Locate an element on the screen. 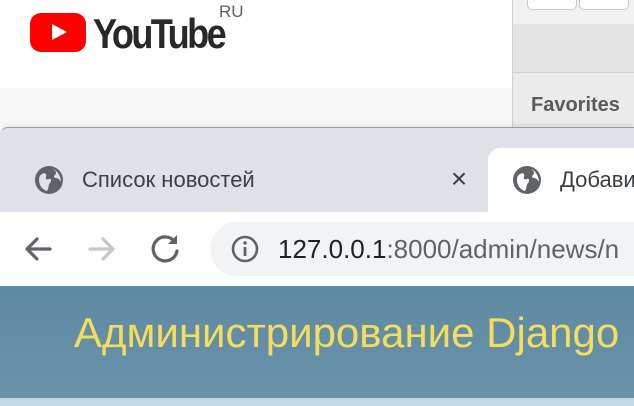 The image size is (634, 406). info-icon is located at coordinates (245, 249).